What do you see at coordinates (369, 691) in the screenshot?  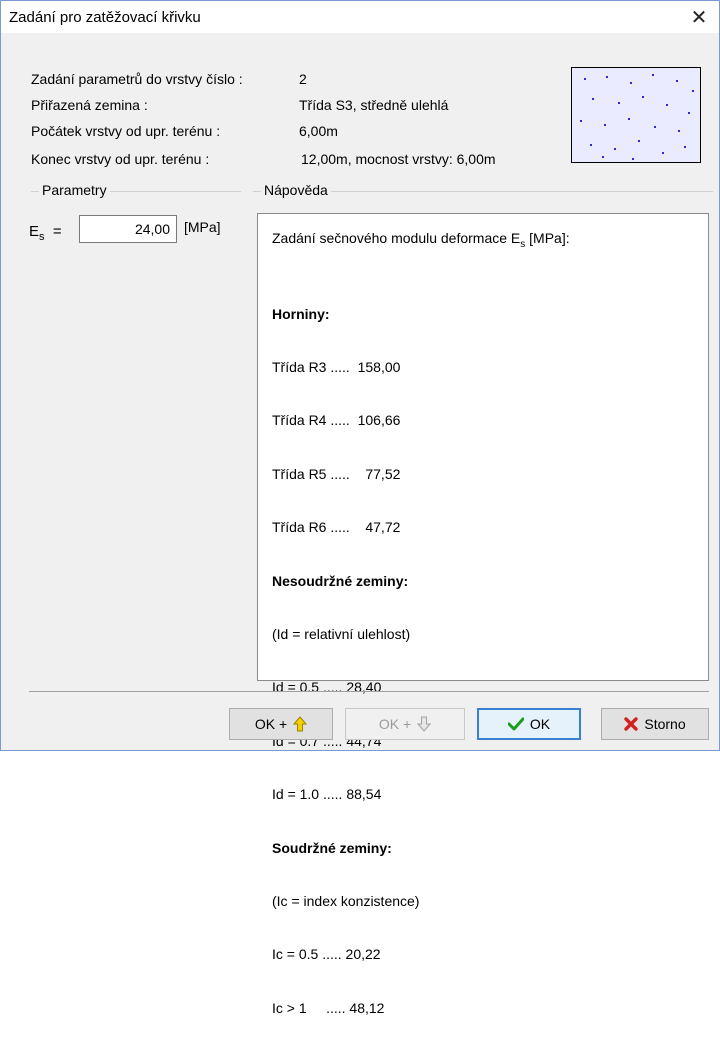 I see `button-separator` at bounding box center [369, 691].